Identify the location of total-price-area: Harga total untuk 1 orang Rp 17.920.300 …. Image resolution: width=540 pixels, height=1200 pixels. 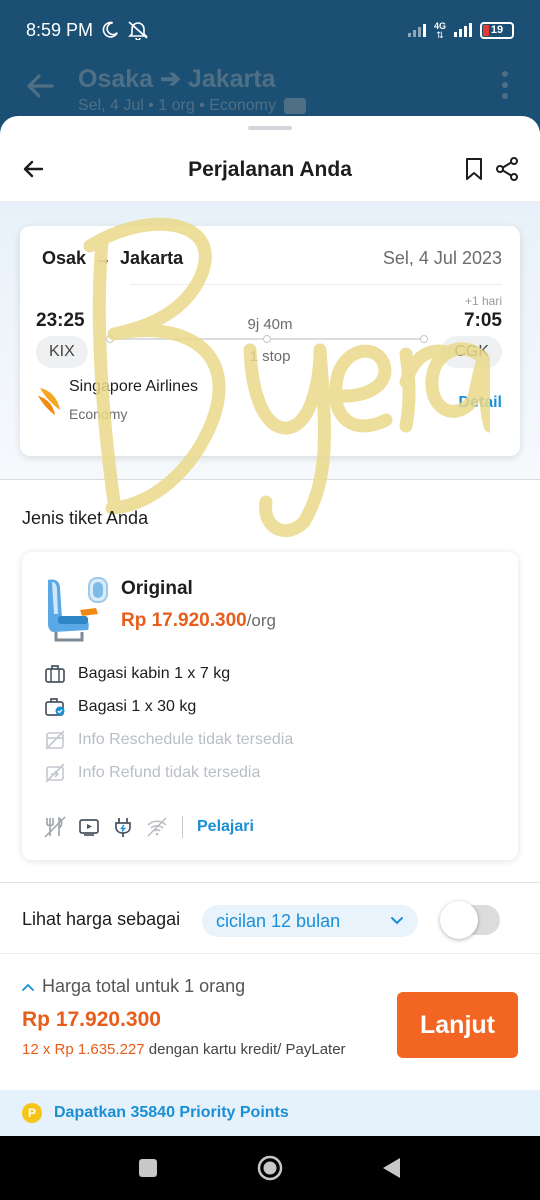
(270, 1022).